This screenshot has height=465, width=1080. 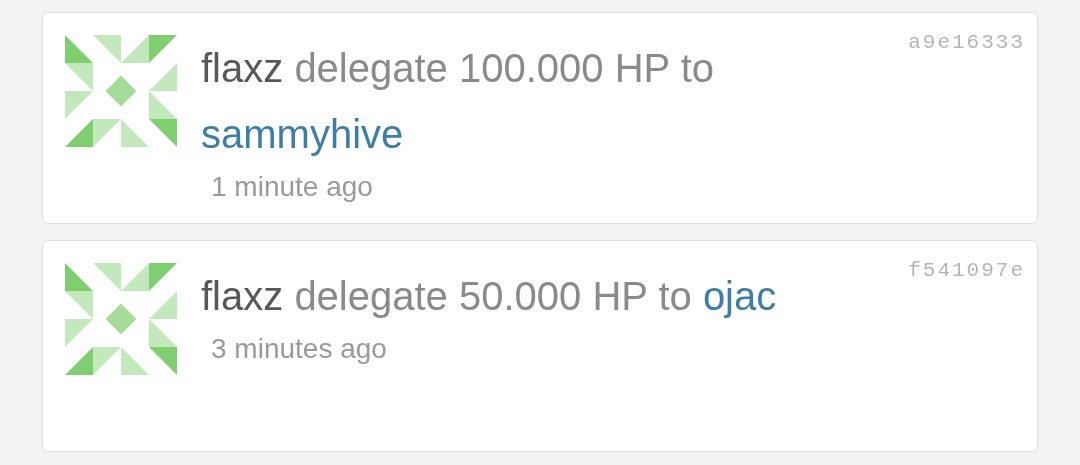 I want to click on activity-text: flaxz delegate 50.000 HP to ojac, so click(x=489, y=296).